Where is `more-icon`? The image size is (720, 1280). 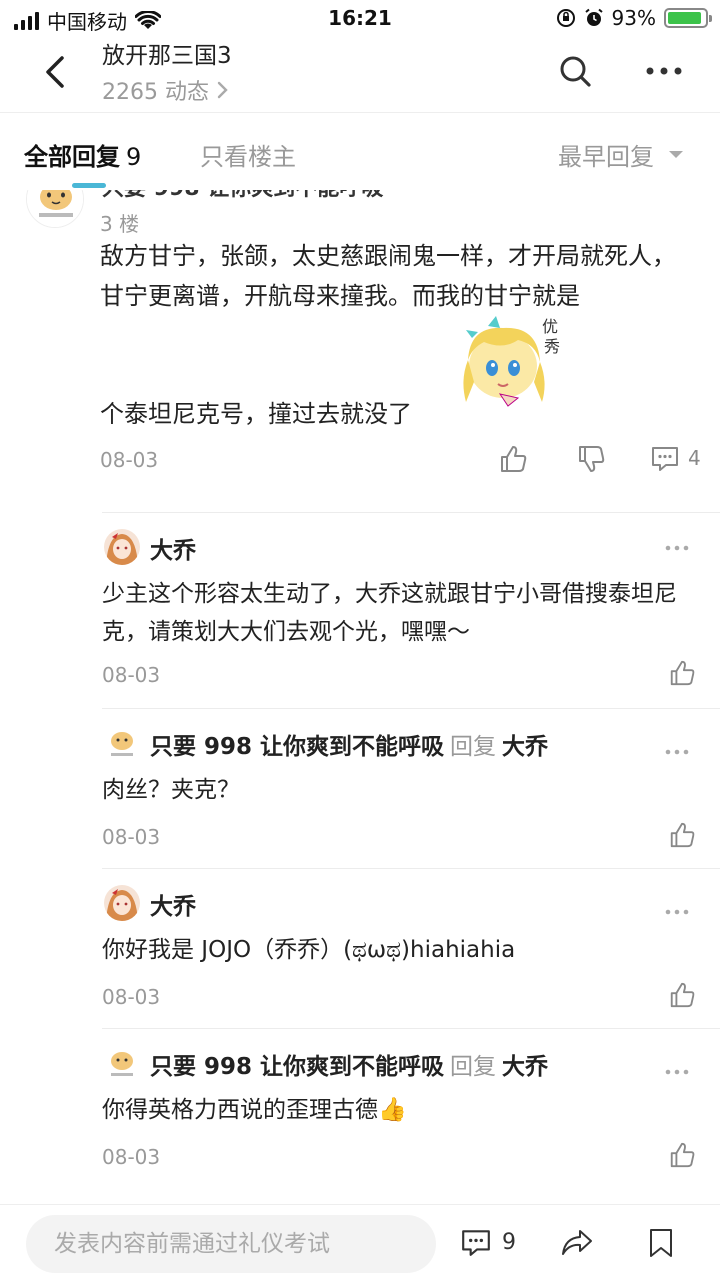
more-icon is located at coordinates (664, 71).